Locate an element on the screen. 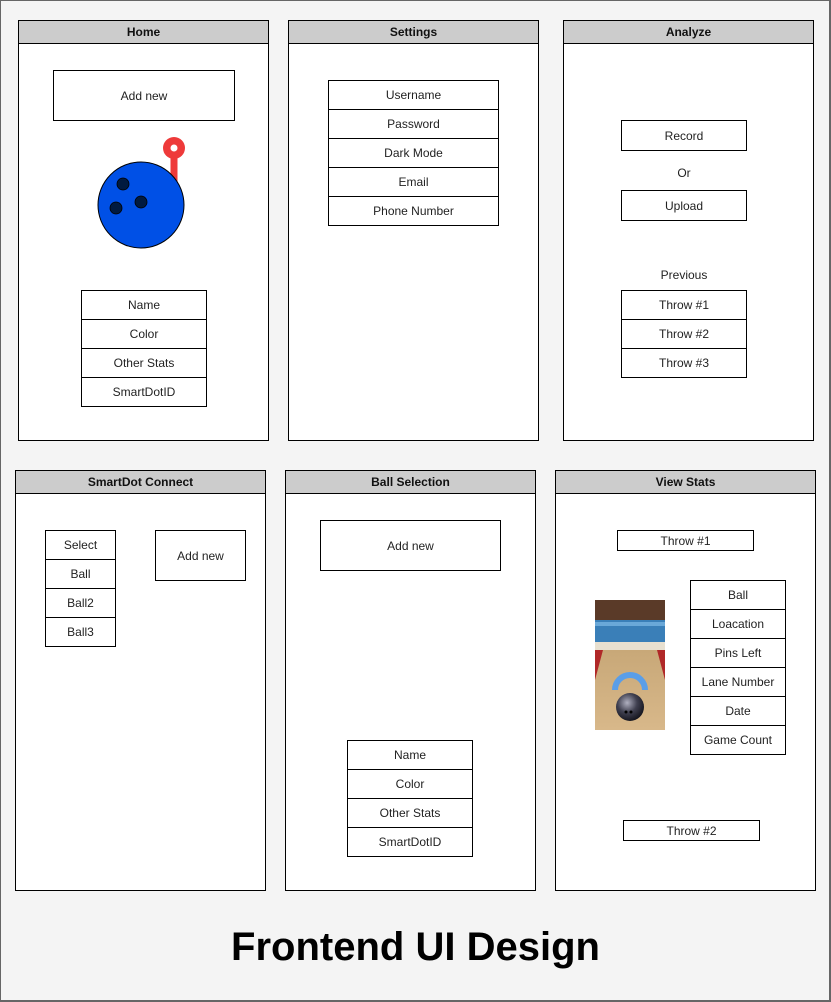 The image size is (831, 1002). screen-settings-header: Settings is located at coordinates (413, 32).